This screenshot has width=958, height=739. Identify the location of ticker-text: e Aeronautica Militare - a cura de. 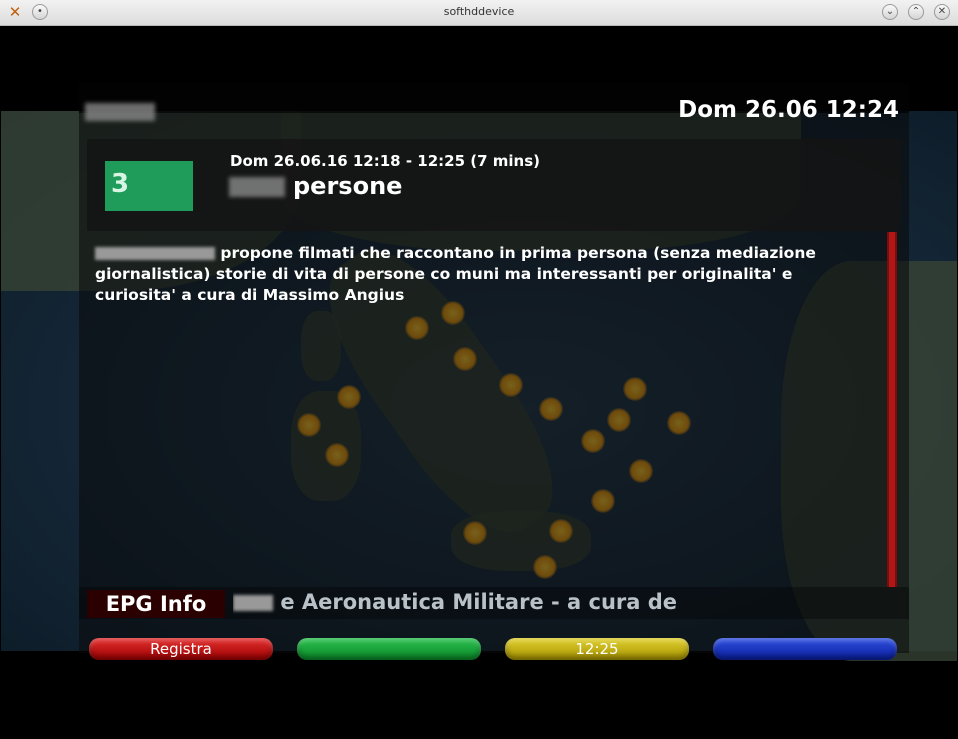
(473, 602).